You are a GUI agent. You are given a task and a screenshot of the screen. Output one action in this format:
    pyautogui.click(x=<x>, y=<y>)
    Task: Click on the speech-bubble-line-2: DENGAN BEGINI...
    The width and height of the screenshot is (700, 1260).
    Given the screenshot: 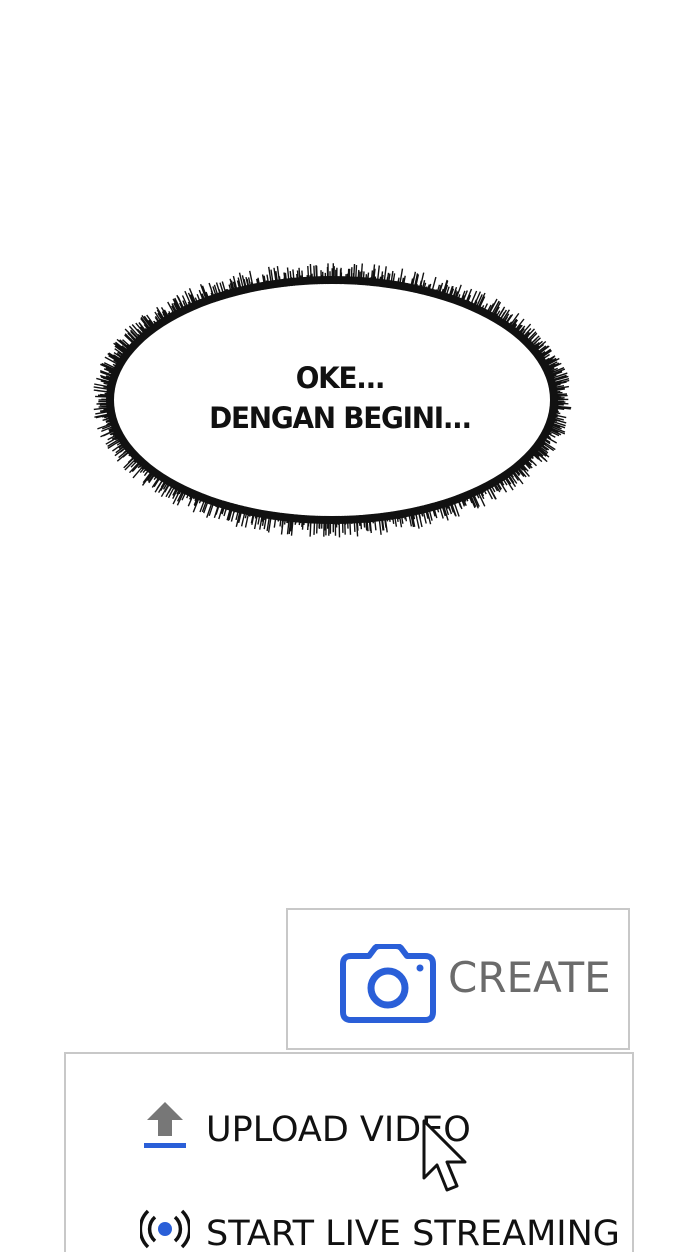 What is the action you would take?
    pyautogui.click(x=340, y=418)
    